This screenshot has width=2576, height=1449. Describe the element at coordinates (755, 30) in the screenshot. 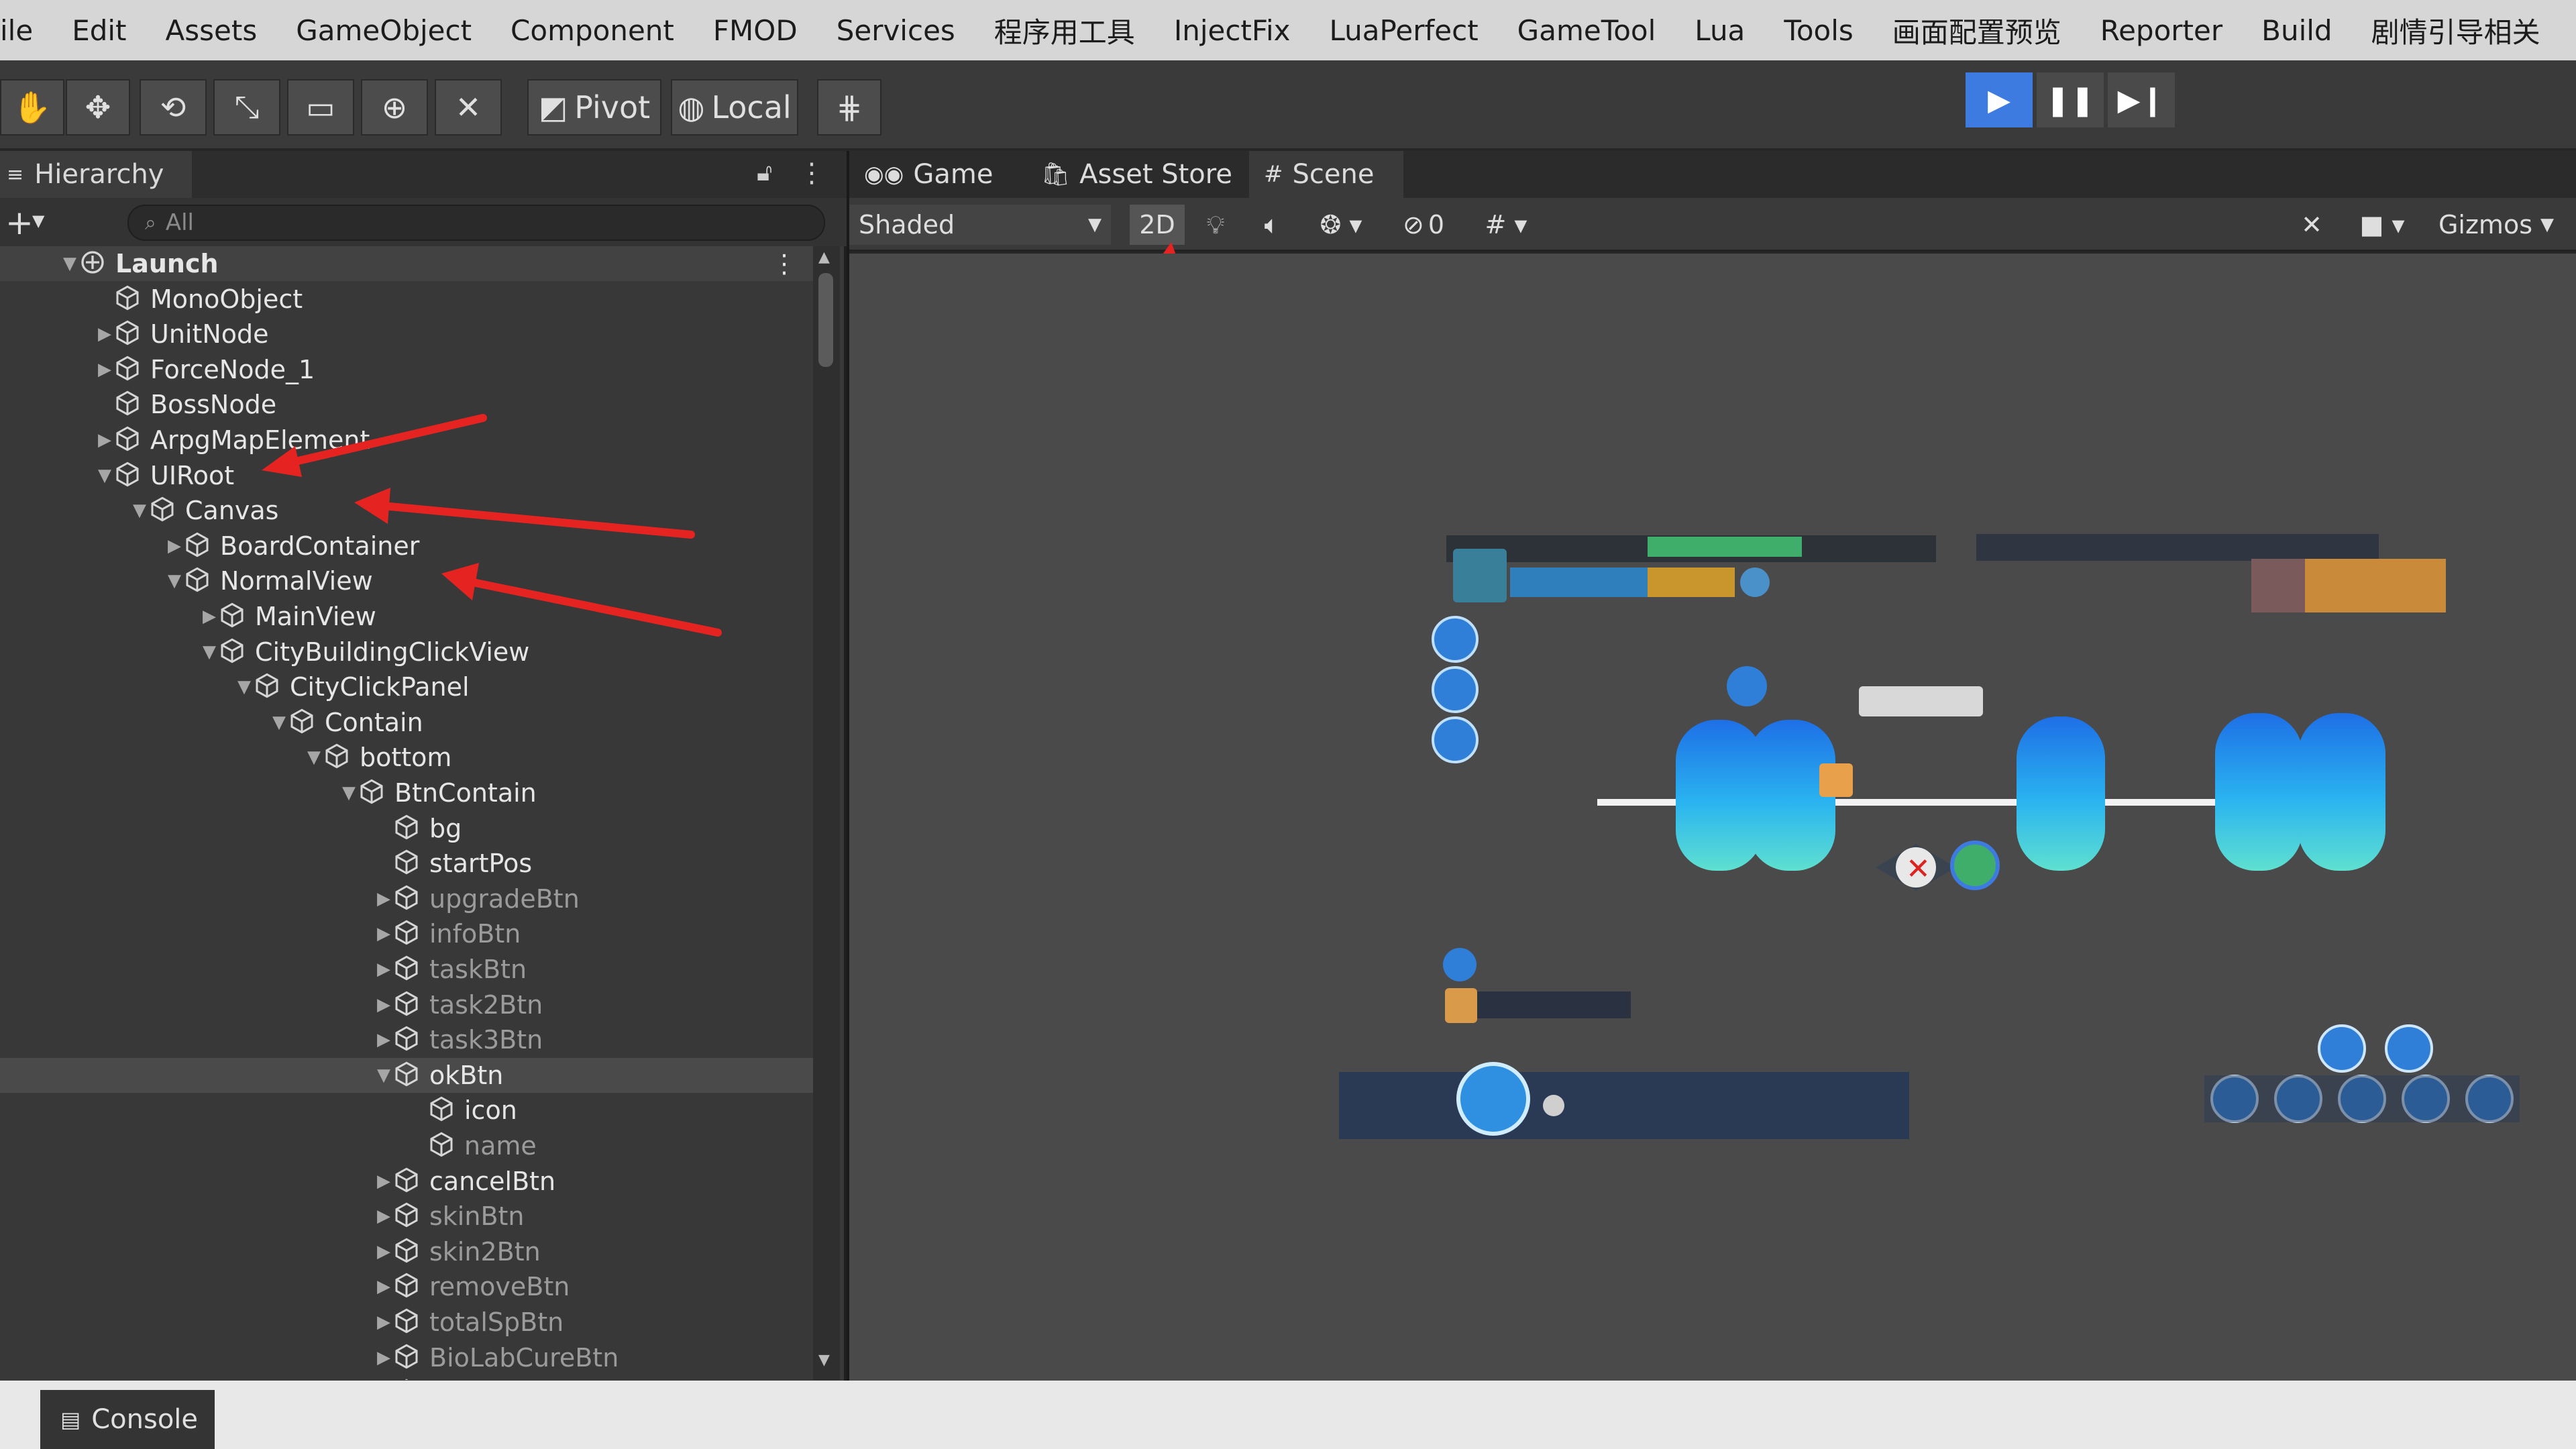

I see `menu-item: FMOD` at that location.